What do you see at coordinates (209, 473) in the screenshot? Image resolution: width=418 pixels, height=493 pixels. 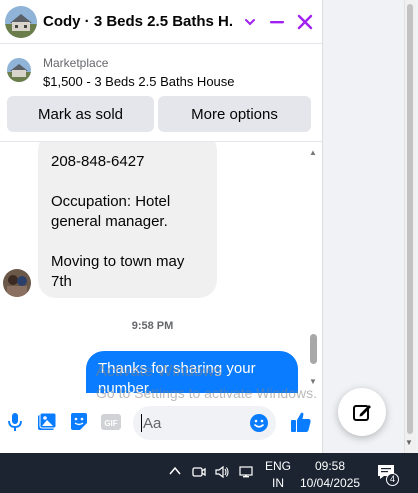 I see `windows-taskbar: ENG IN 09:58 10/04/2025 4` at bounding box center [209, 473].